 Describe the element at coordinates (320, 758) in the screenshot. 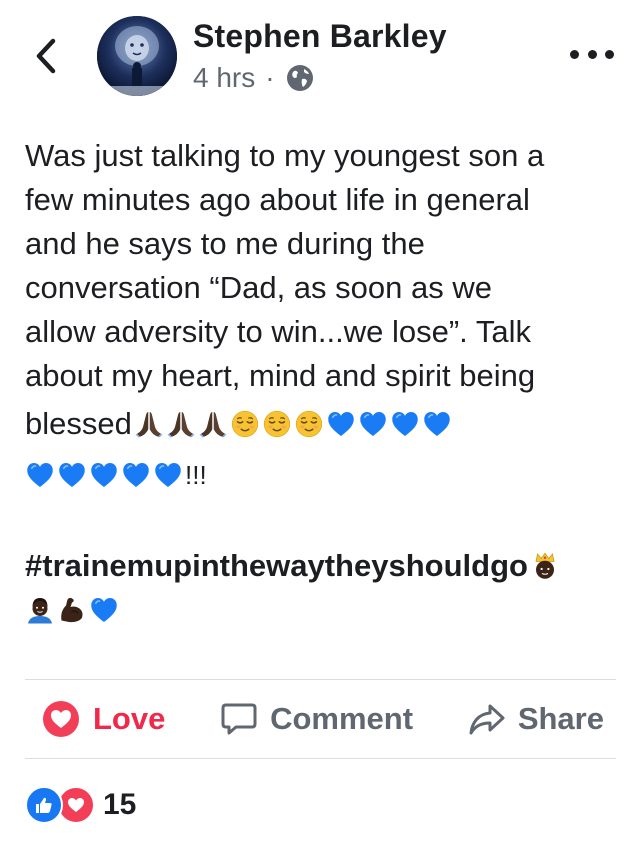

I see `divider` at that location.